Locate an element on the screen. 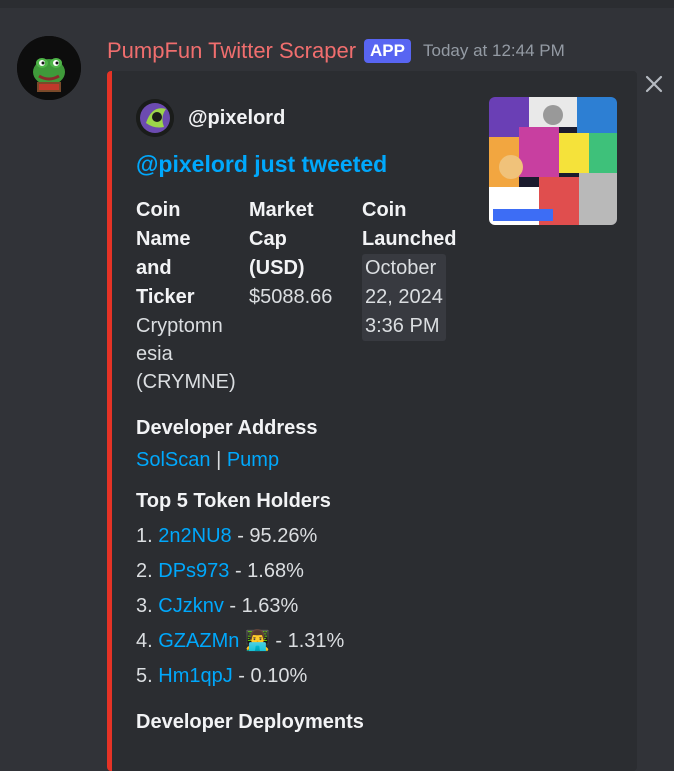 Image resolution: width=674 pixels, height=771 pixels. holder-percent: - 95.26% is located at coordinates (277, 536).